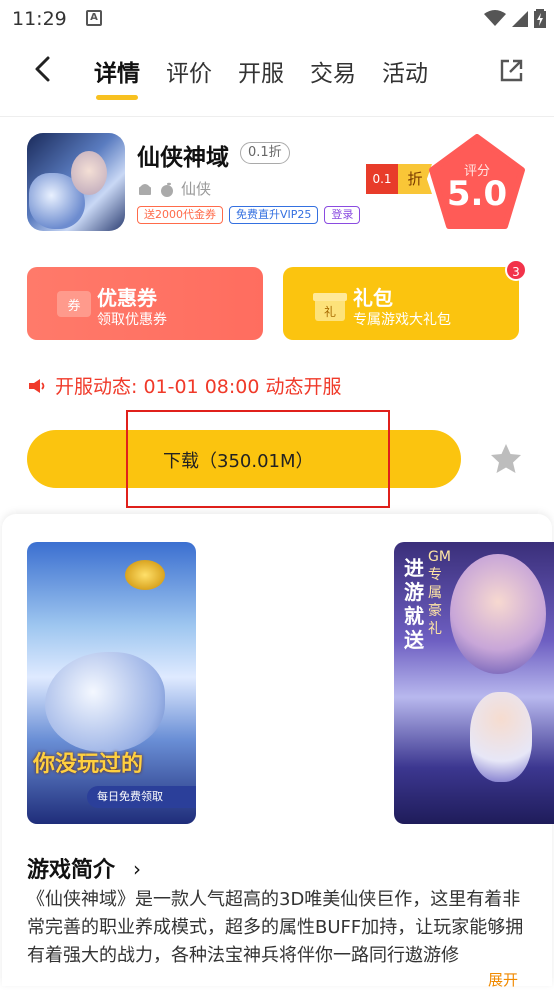  I want to click on screenshot-sub-vertical: GM专属豪礼, so click(439, 593).